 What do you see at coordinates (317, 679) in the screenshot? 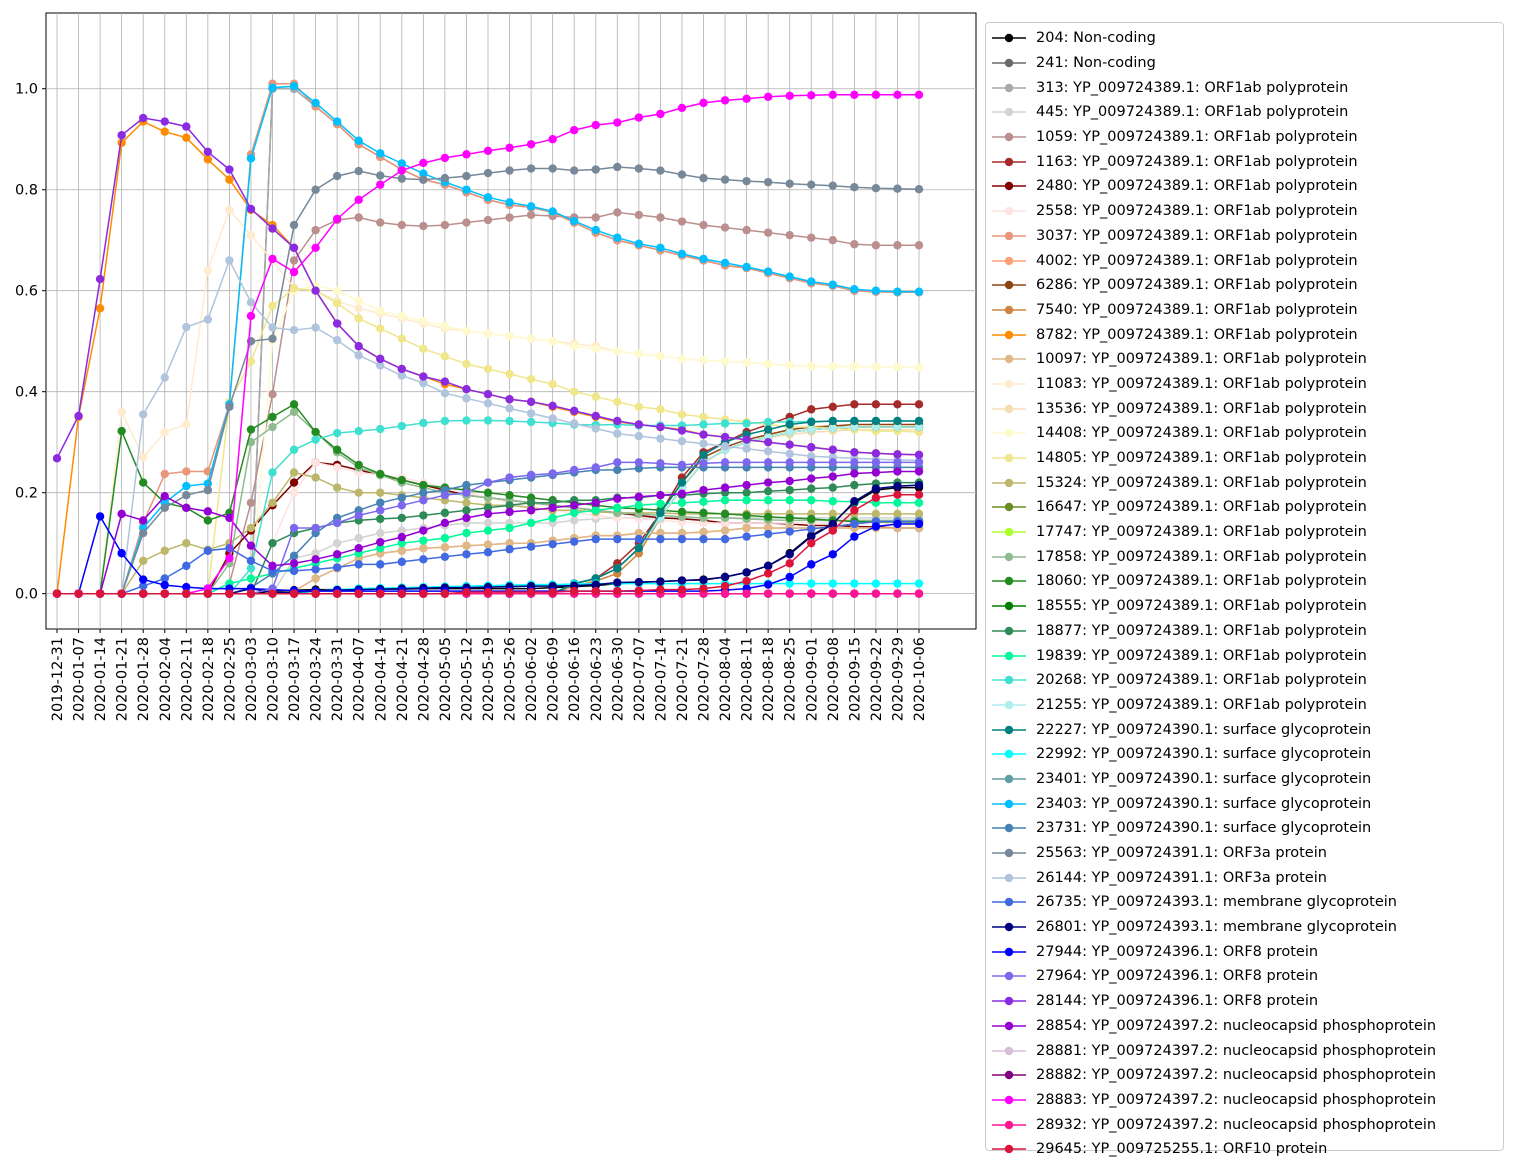
I see `x-tick-label: 2020-03-24` at bounding box center [317, 679].